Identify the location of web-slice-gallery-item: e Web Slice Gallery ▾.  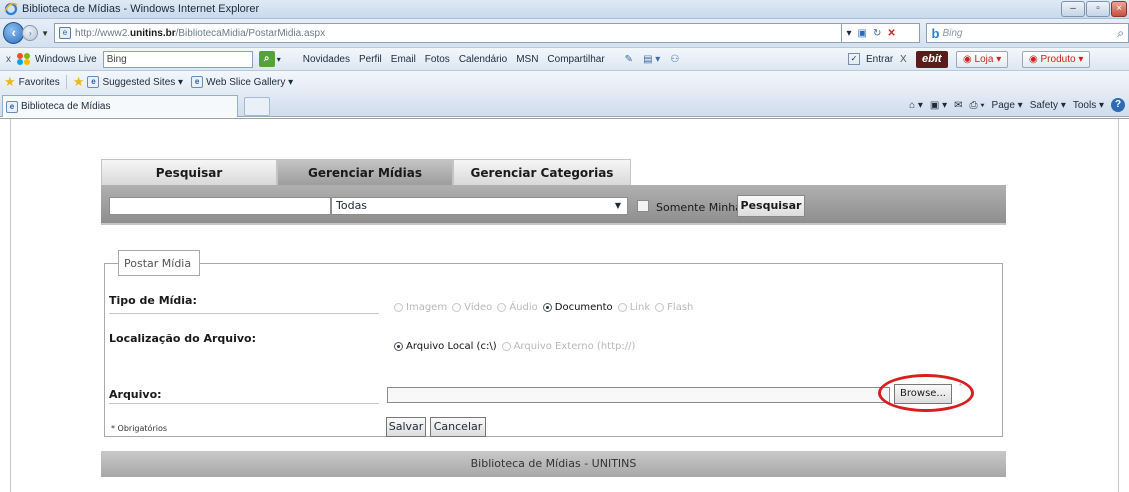
(242, 82).